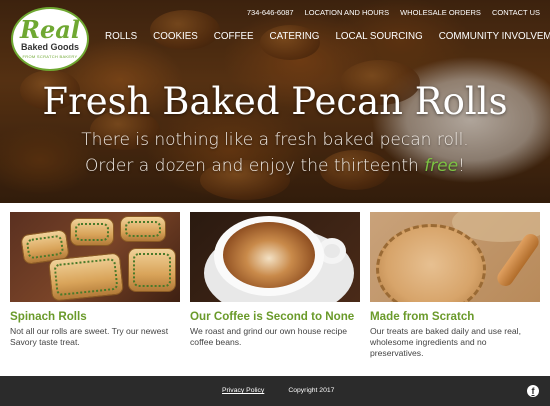  What do you see at coordinates (311, 390) in the screenshot?
I see `copyright-text: Copyright 2017` at bounding box center [311, 390].